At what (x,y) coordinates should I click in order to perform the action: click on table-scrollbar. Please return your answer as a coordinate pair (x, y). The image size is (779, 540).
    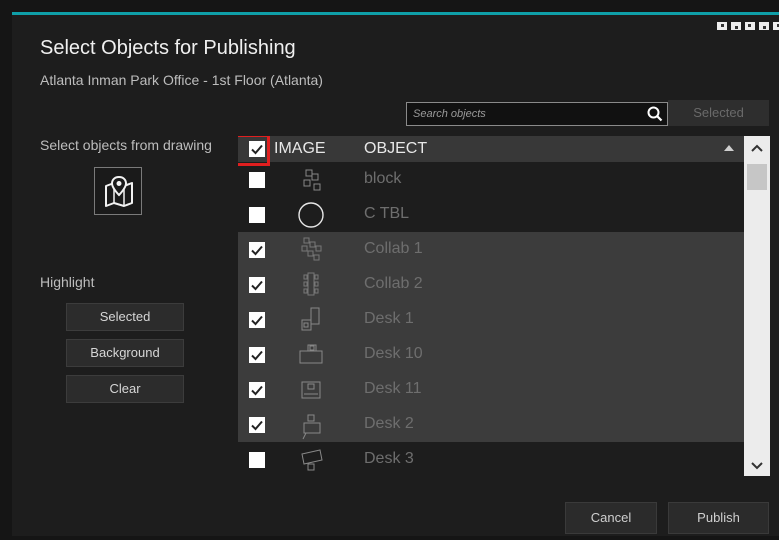
    Looking at the image, I should click on (757, 306).